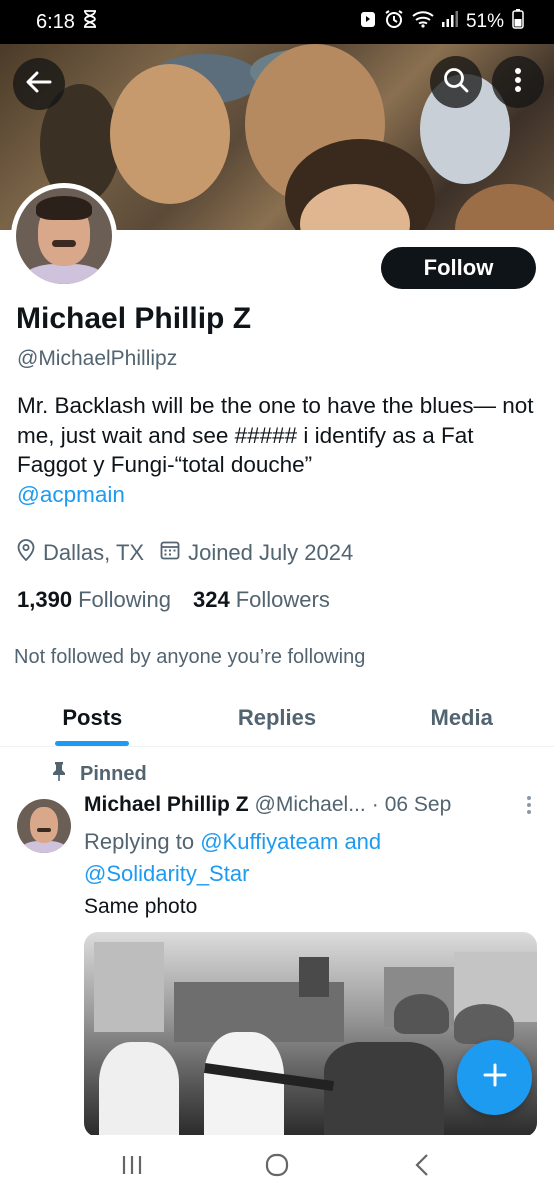  I want to click on joined-item: Joined July 2024, so click(256, 553).